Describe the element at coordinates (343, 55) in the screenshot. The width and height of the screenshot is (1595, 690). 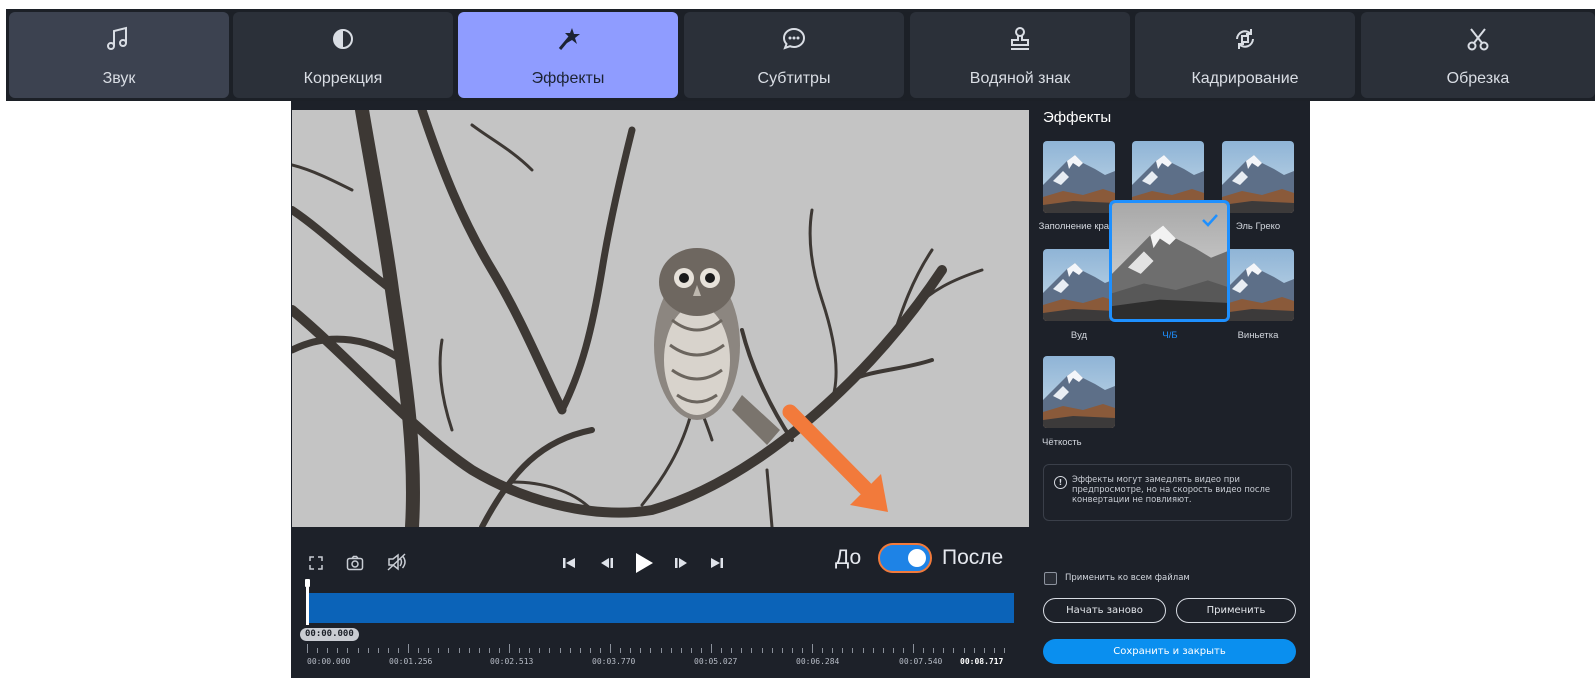
I see `tab-correction: Коррекция` at that location.